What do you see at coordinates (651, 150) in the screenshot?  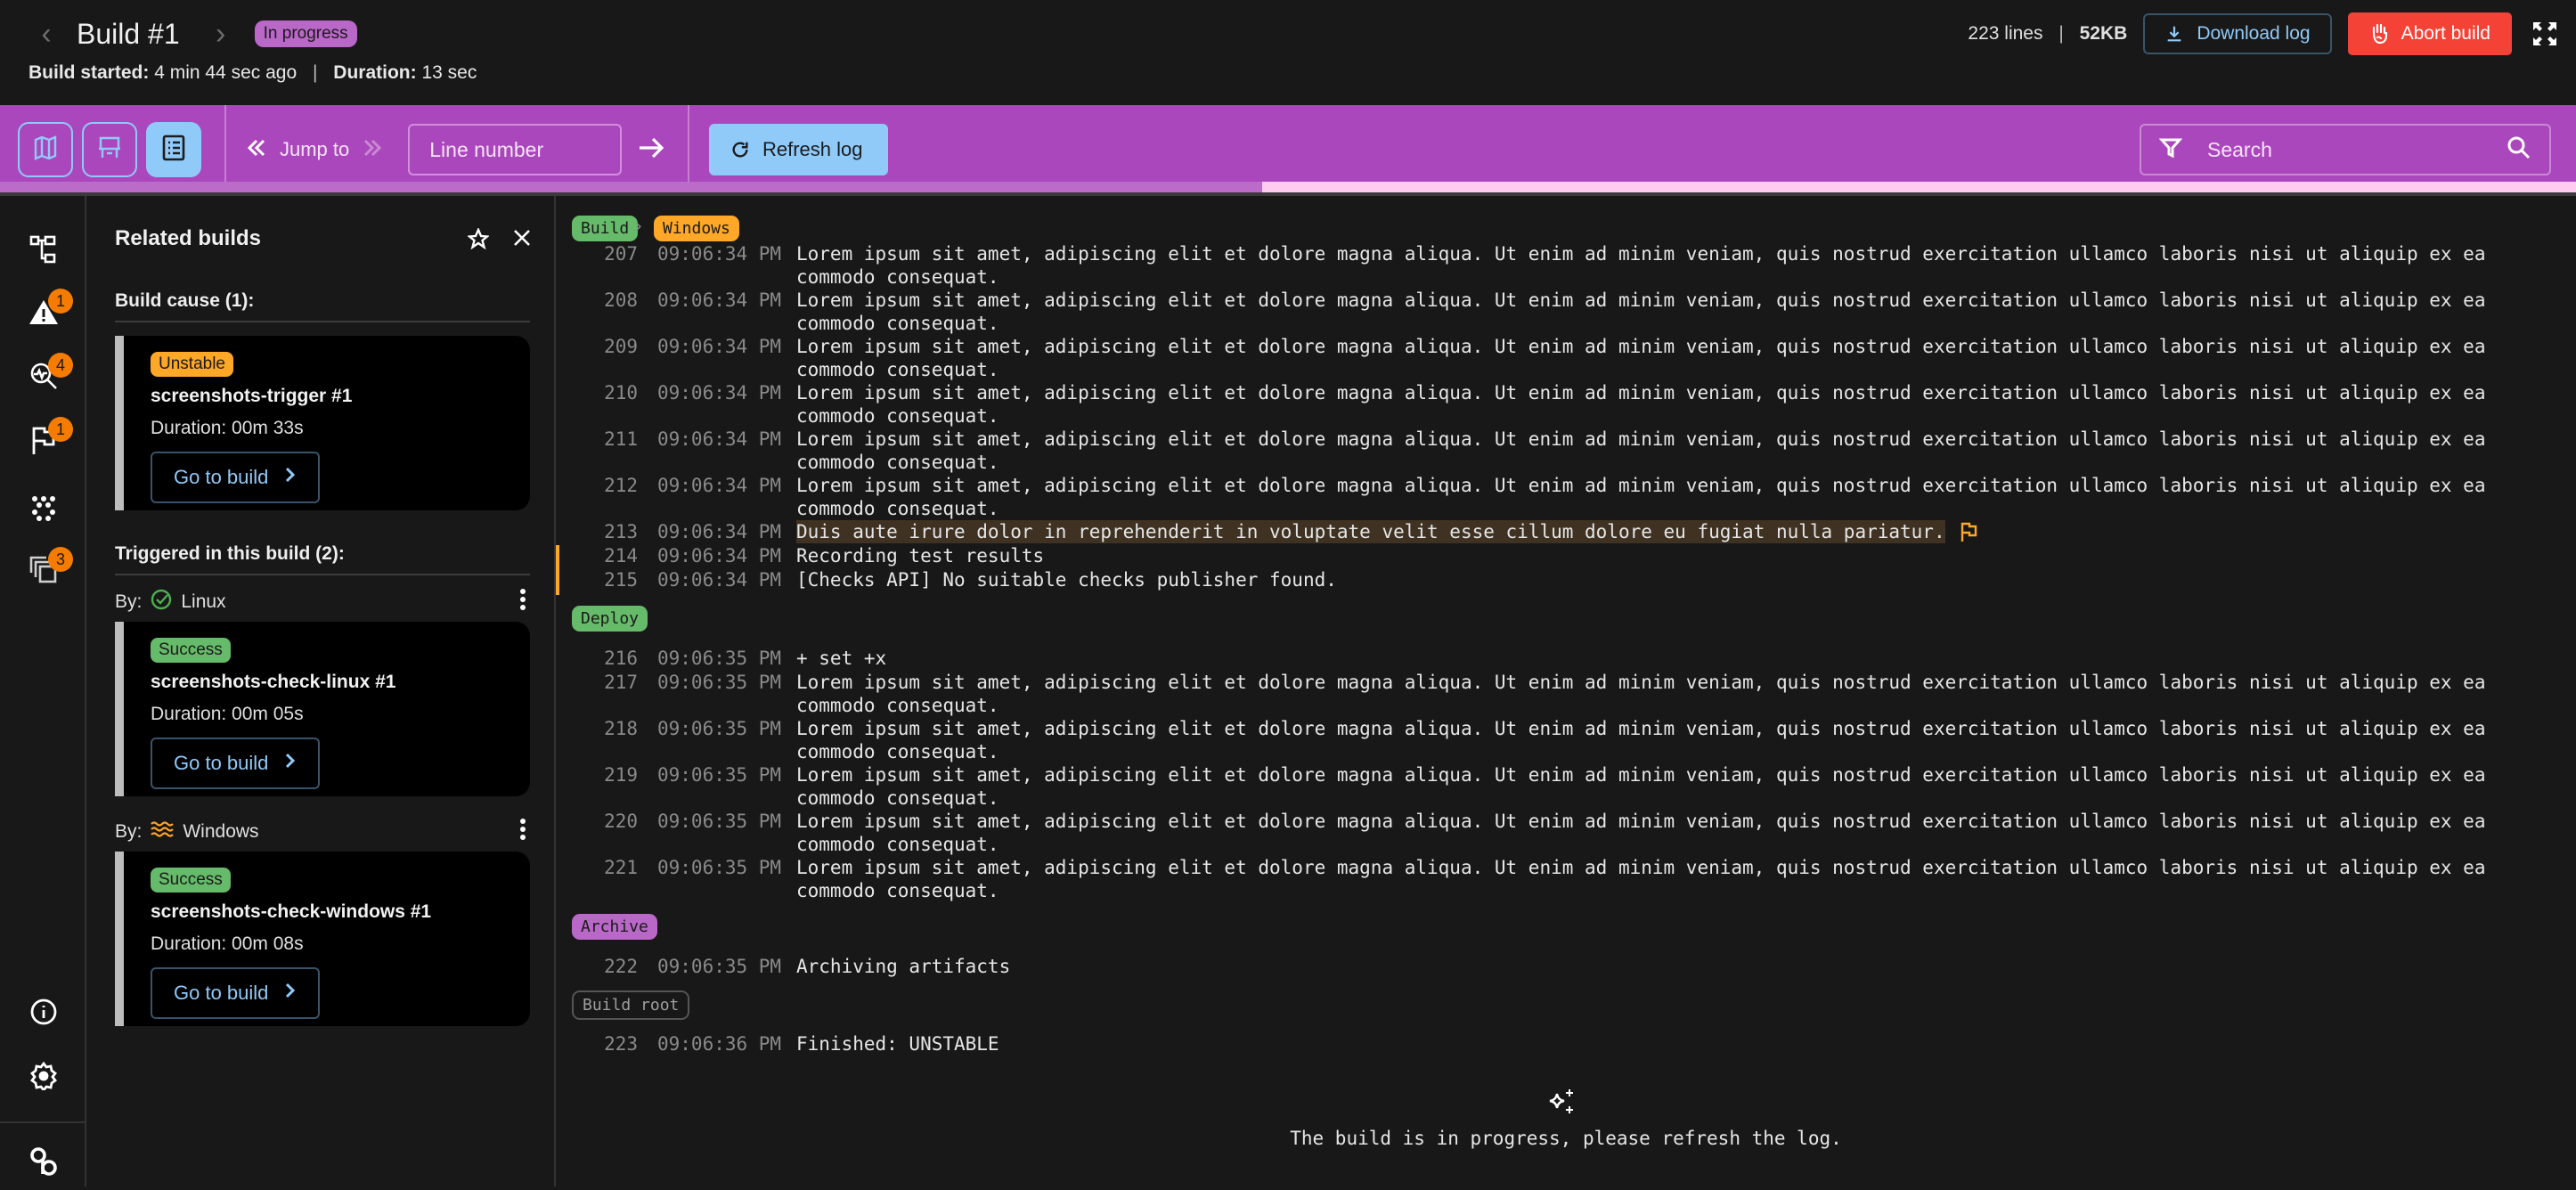 I see `go-to-line-arrow-icon` at bounding box center [651, 150].